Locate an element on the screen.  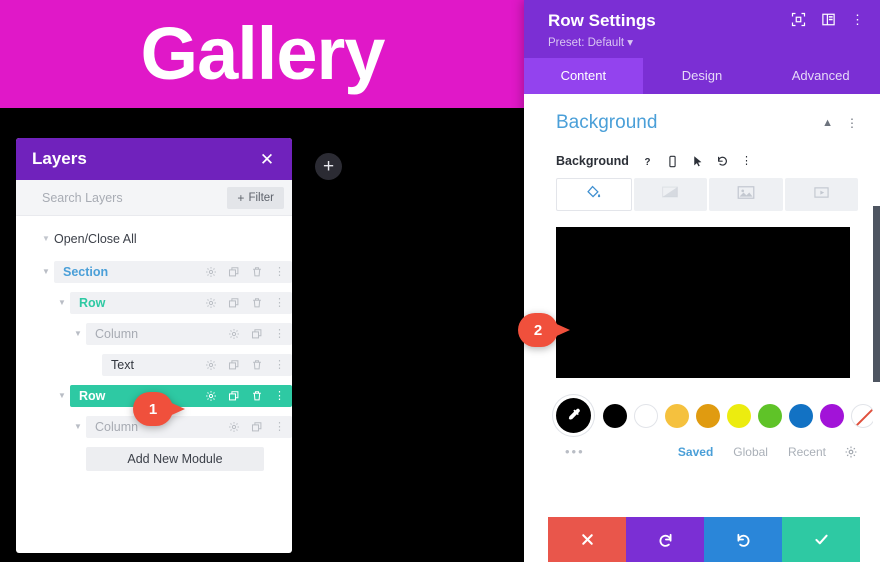
bg-tab-paint-bucket is located at coordinates (594, 195).